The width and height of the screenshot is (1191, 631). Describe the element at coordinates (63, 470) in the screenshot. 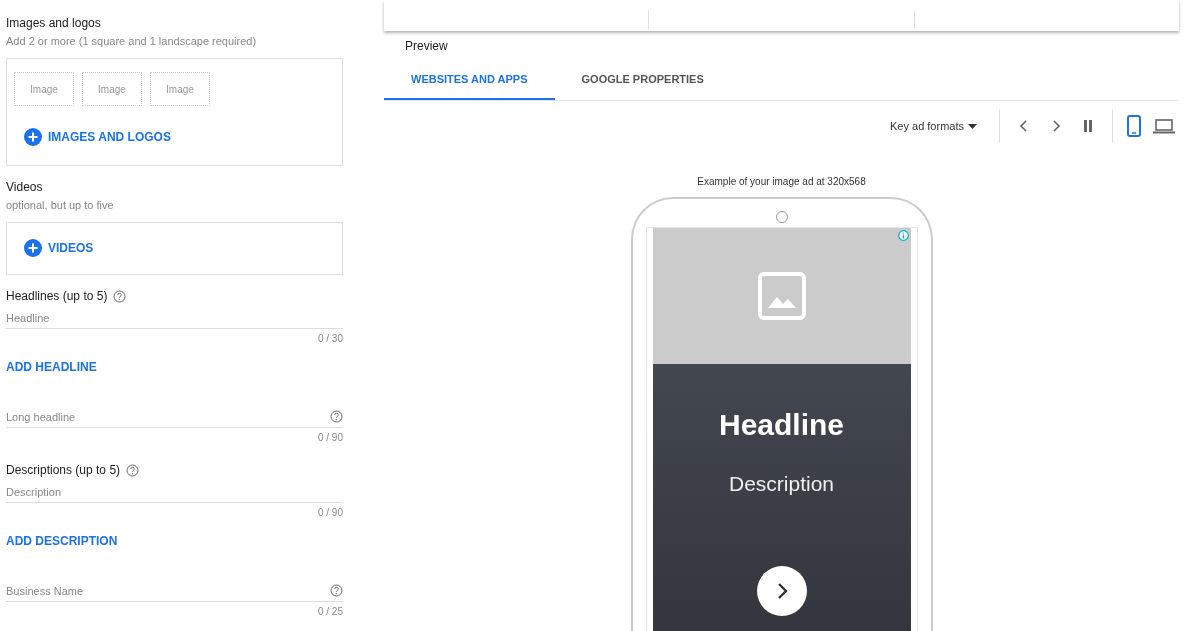

I see `field-label: Descriptions (up to 5)` at that location.